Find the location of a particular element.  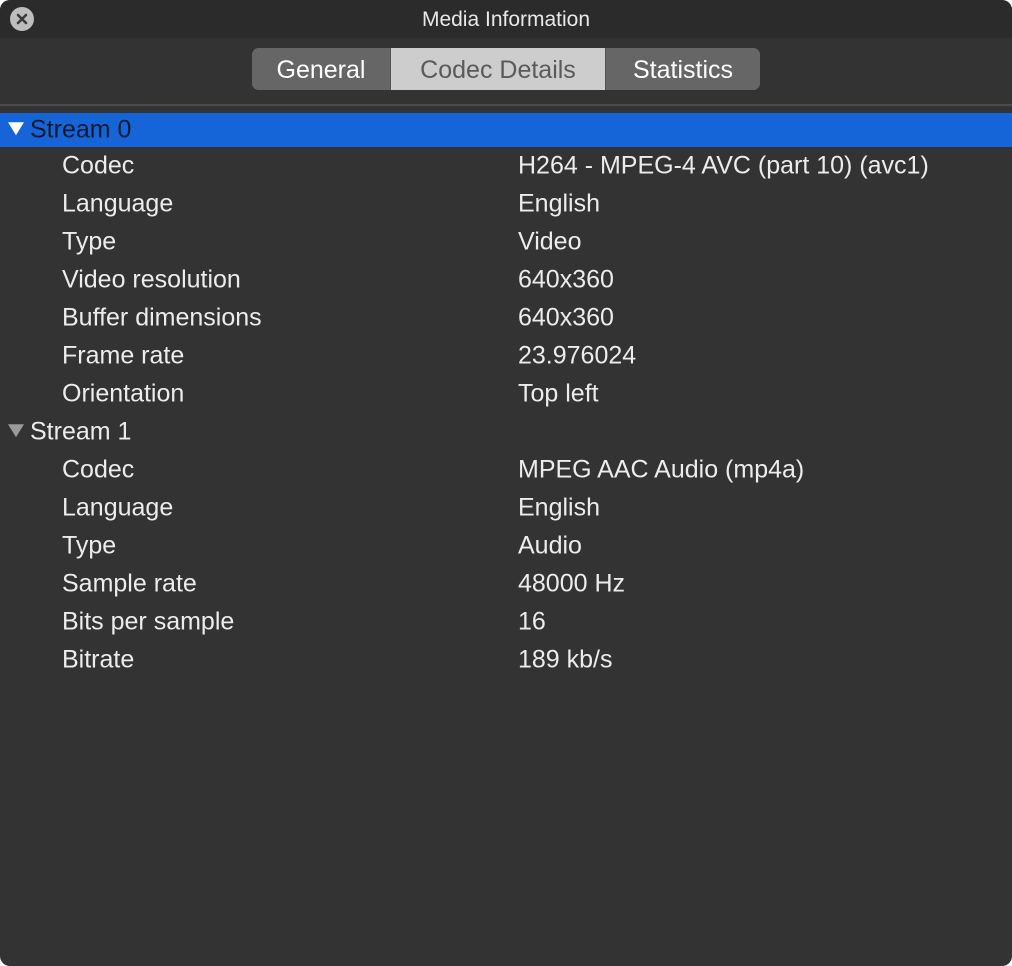

tree-row: Sample rate 48000 Hz is located at coordinates (506, 584).